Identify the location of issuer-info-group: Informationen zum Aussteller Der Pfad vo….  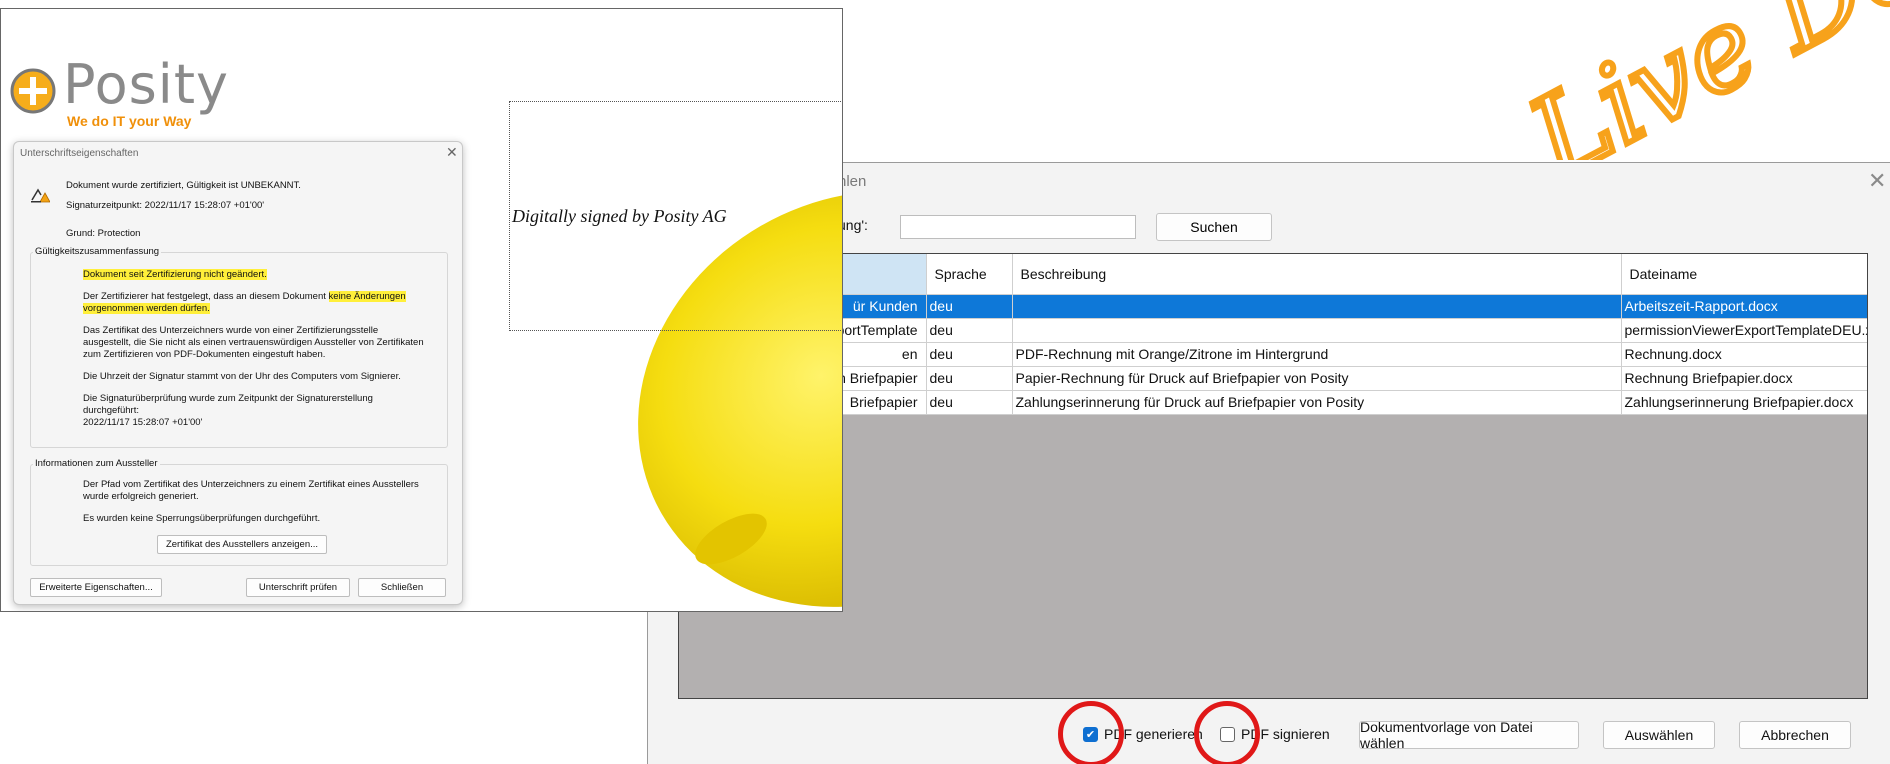
(239, 512).